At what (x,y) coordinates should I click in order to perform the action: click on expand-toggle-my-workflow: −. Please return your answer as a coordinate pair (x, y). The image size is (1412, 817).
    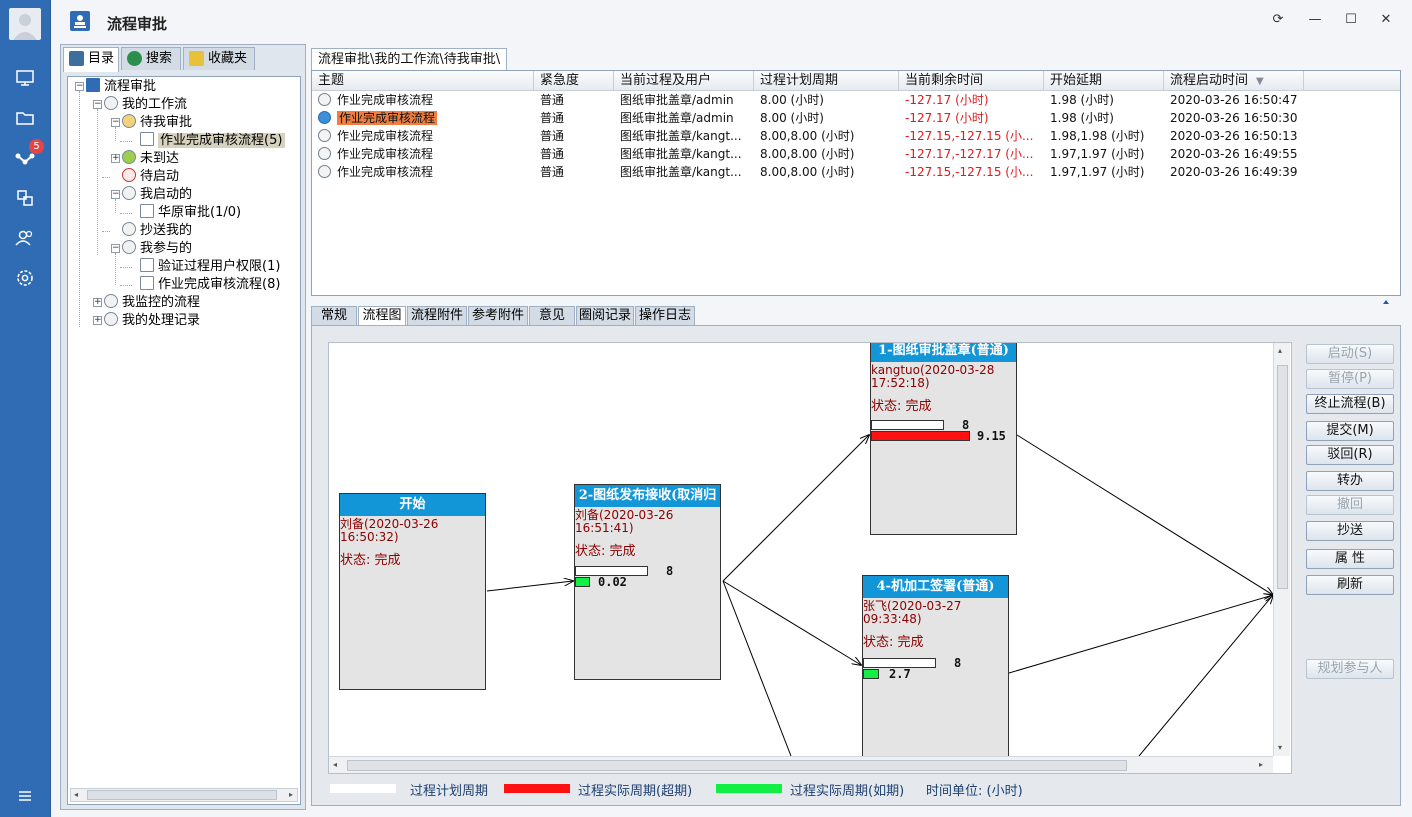
    Looking at the image, I should click on (97, 104).